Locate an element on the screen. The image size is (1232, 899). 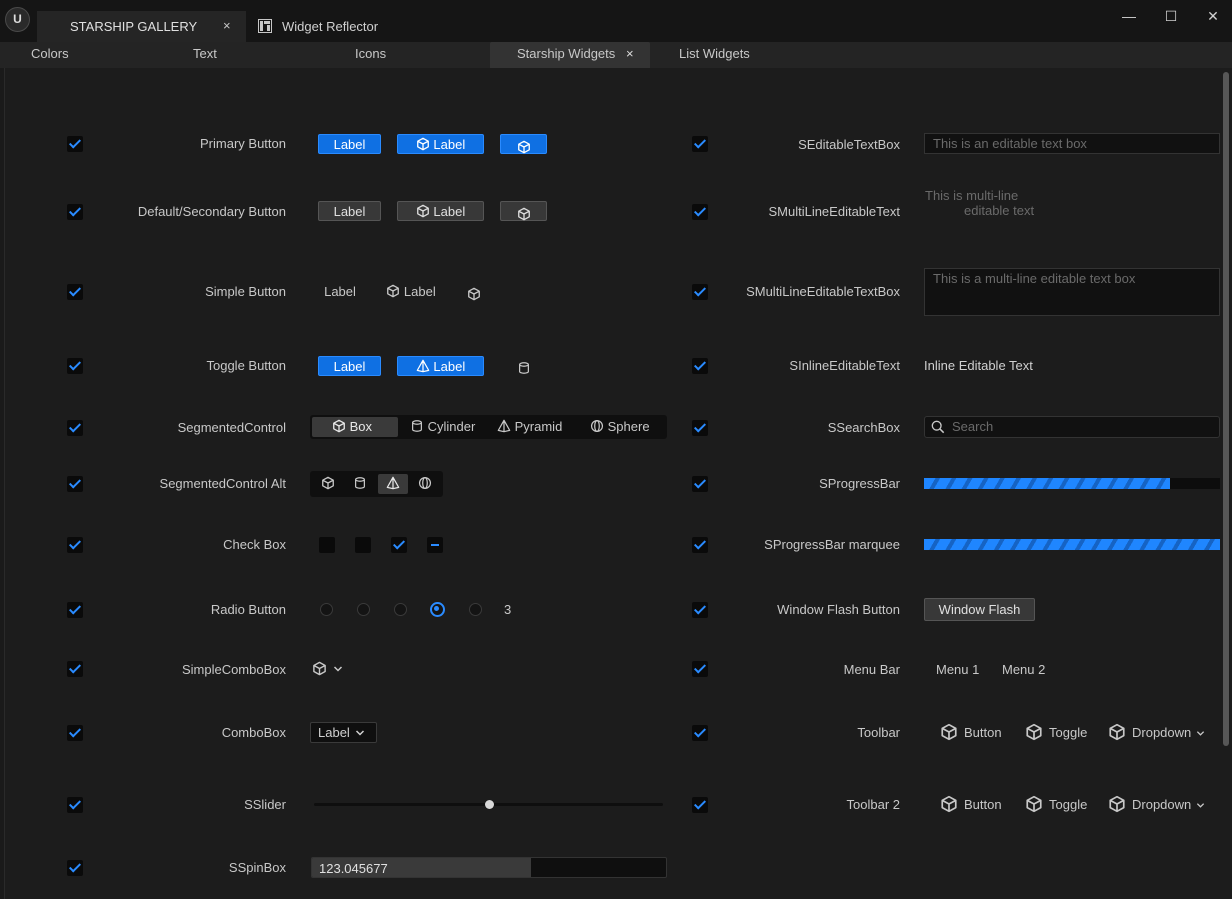
segment-box is located at coordinates (328, 484).